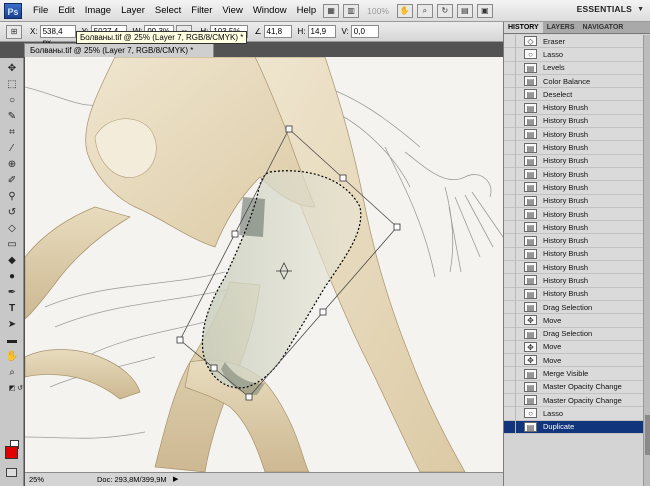  Describe the element at coordinates (573, 374) in the screenshot. I see `history-item: ▤ Merge Visible` at that location.